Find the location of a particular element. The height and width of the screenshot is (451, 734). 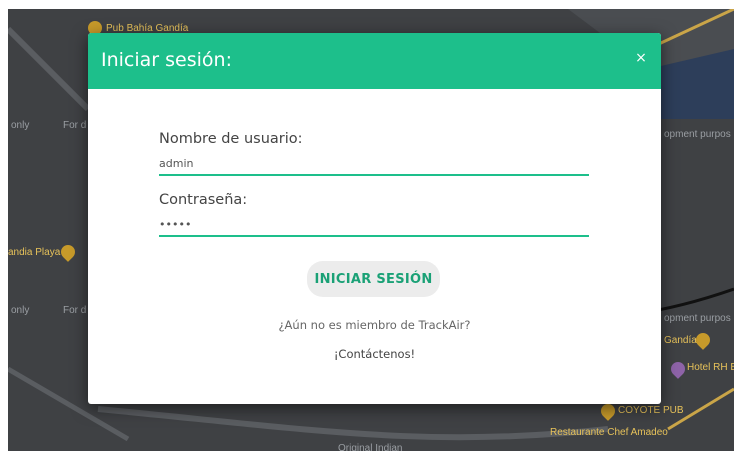

not-member-text: ¿Aún no es miembro de TrackAir? is located at coordinates (374, 325).